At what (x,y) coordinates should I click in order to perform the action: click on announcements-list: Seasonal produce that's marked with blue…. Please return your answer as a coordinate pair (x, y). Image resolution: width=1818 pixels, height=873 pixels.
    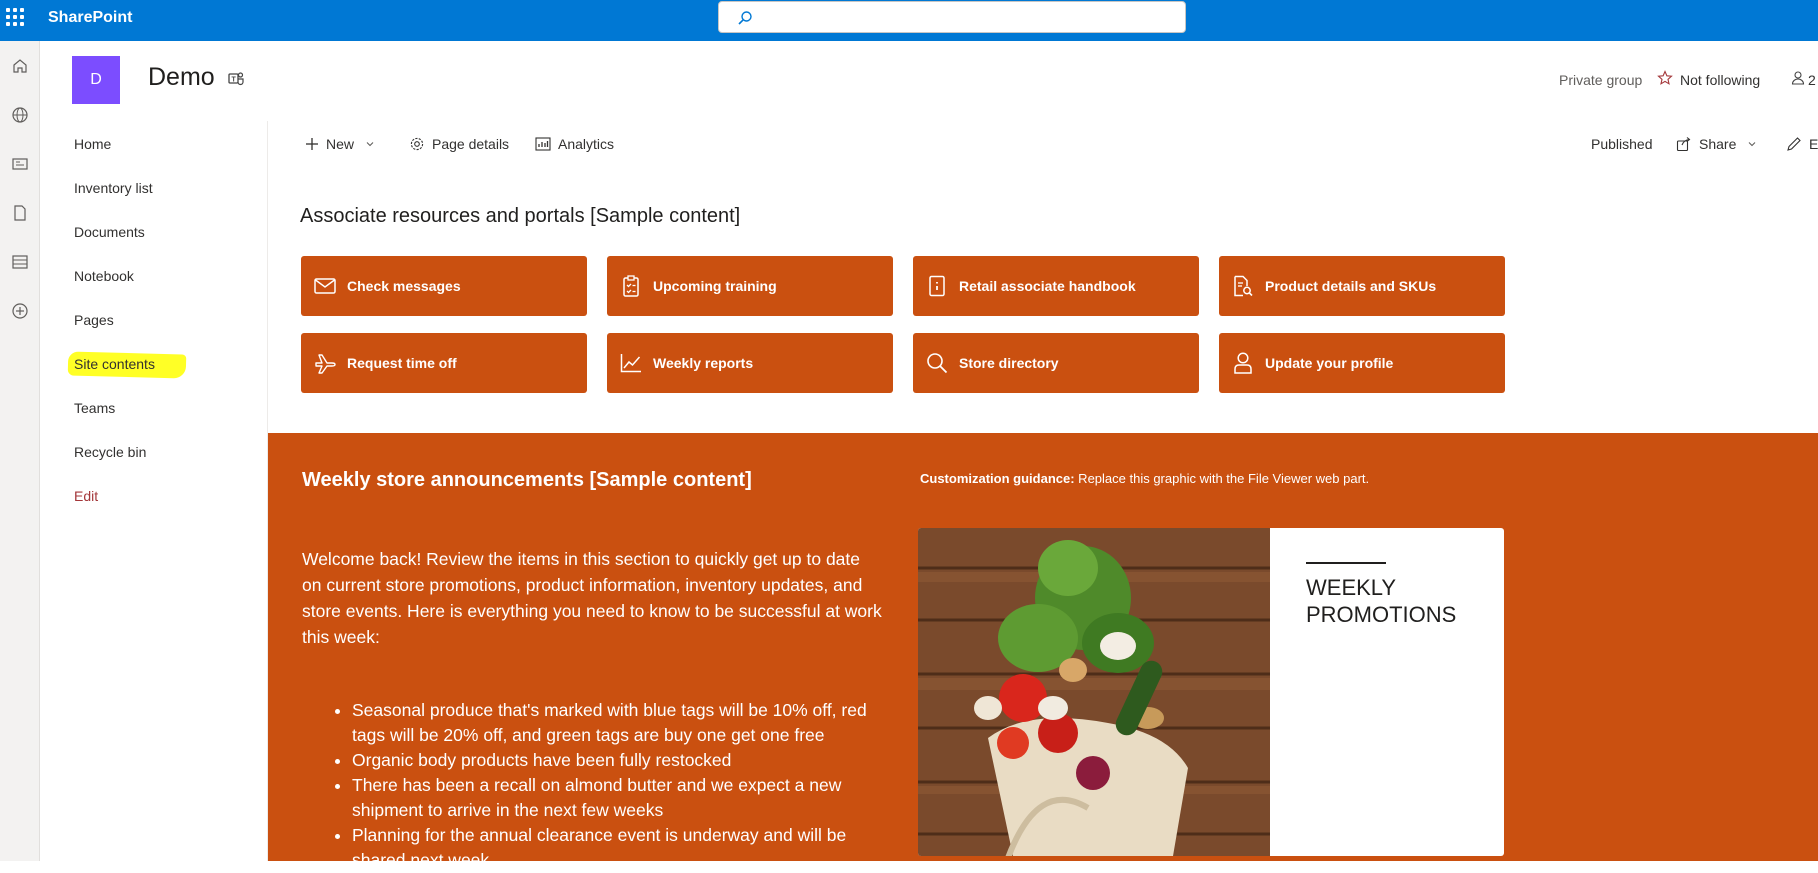
    Looking at the image, I should click on (592, 785).